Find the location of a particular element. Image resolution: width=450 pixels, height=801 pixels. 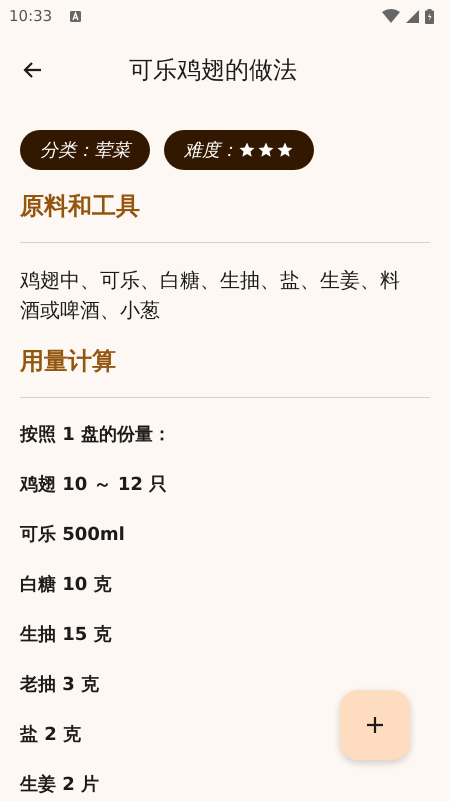

quantity-text: 老抽 3 克 is located at coordinates (60, 685).